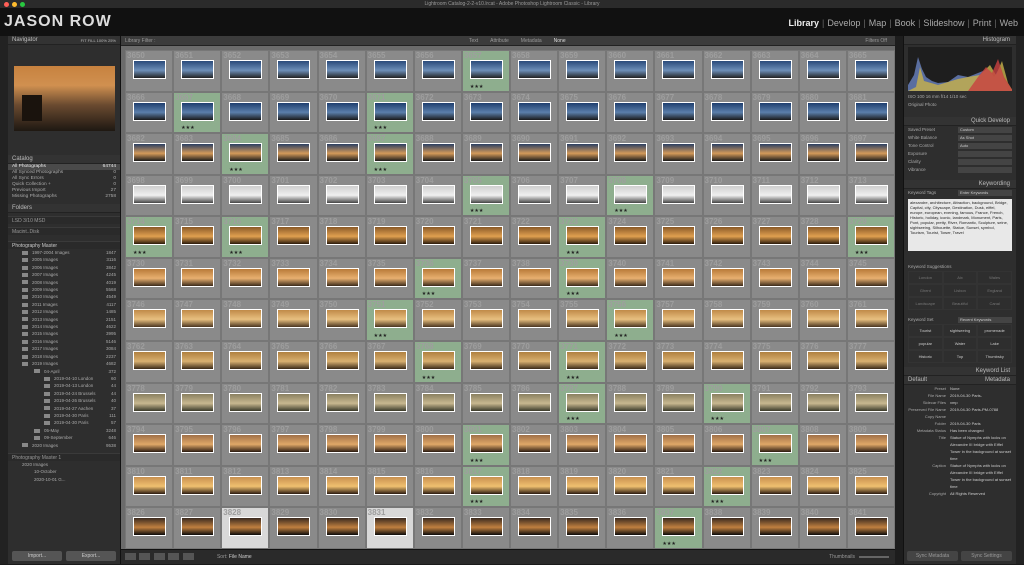  I want to click on grid-cell: 3839, so click(774, 528).